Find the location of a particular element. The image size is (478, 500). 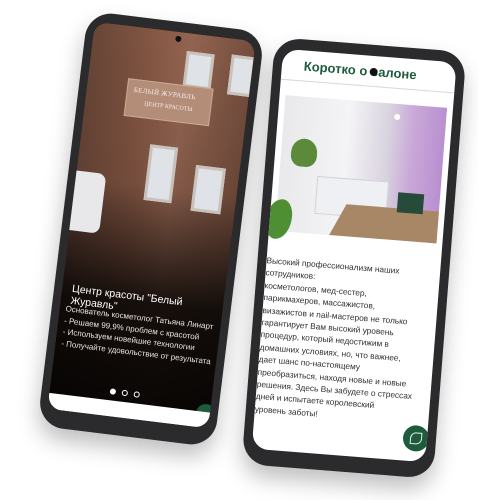

floor is located at coordinates (386, 224).